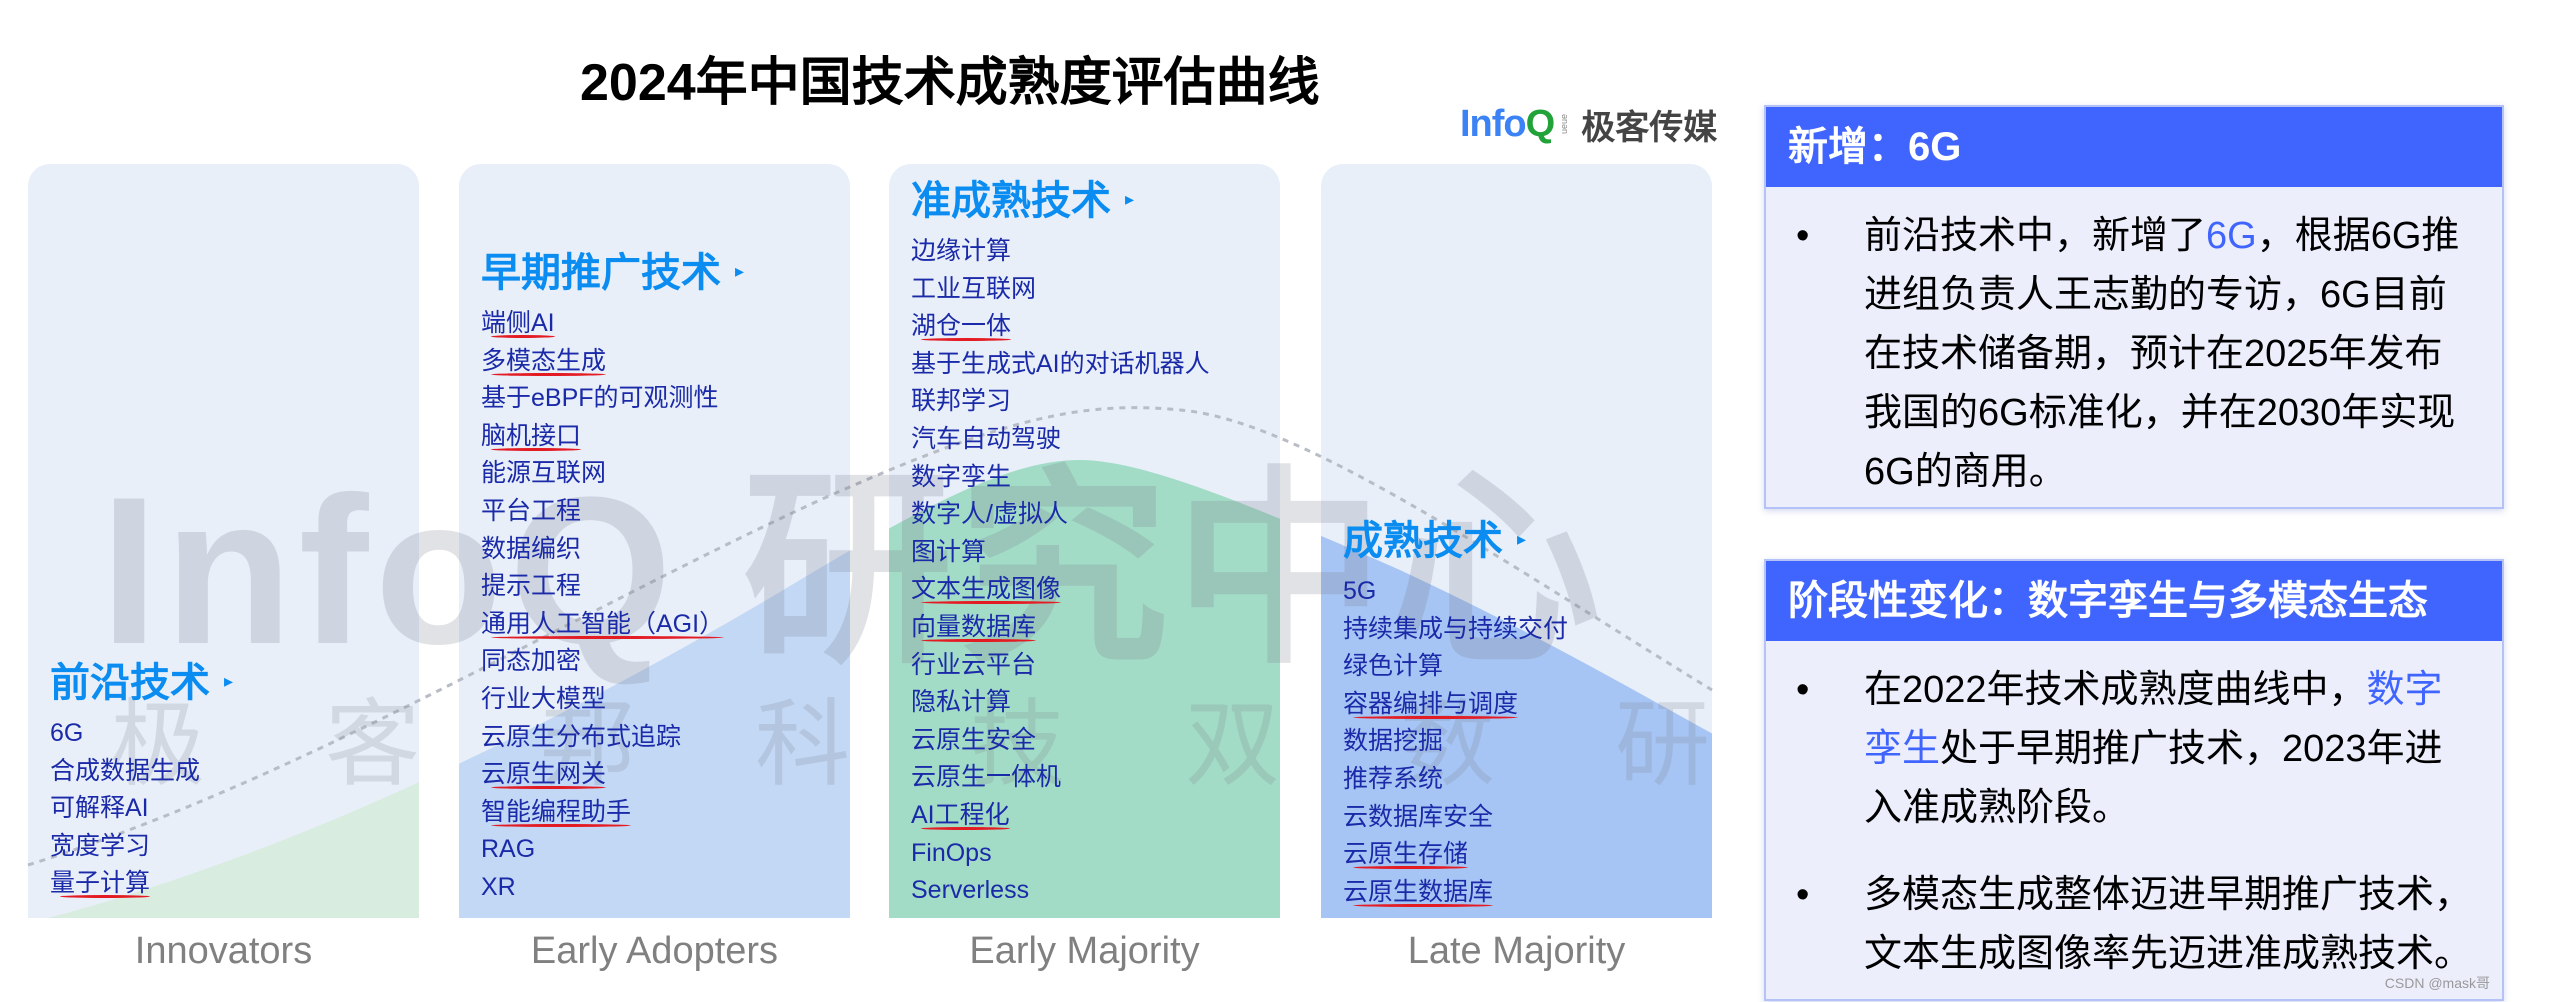 The height and width of the screenshot is (1002, 2552). What do you see at coordinates (986, 589) in the screenshot?
I see `tech-item-label: 文本生成图像` at bounding box center [986, 589].